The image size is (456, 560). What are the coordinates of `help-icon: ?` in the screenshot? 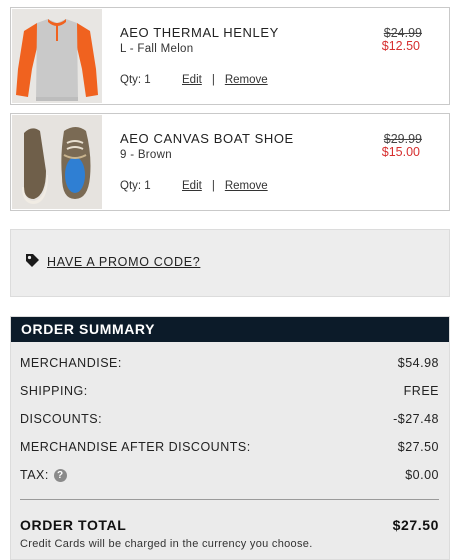 It's located at (60, 476).